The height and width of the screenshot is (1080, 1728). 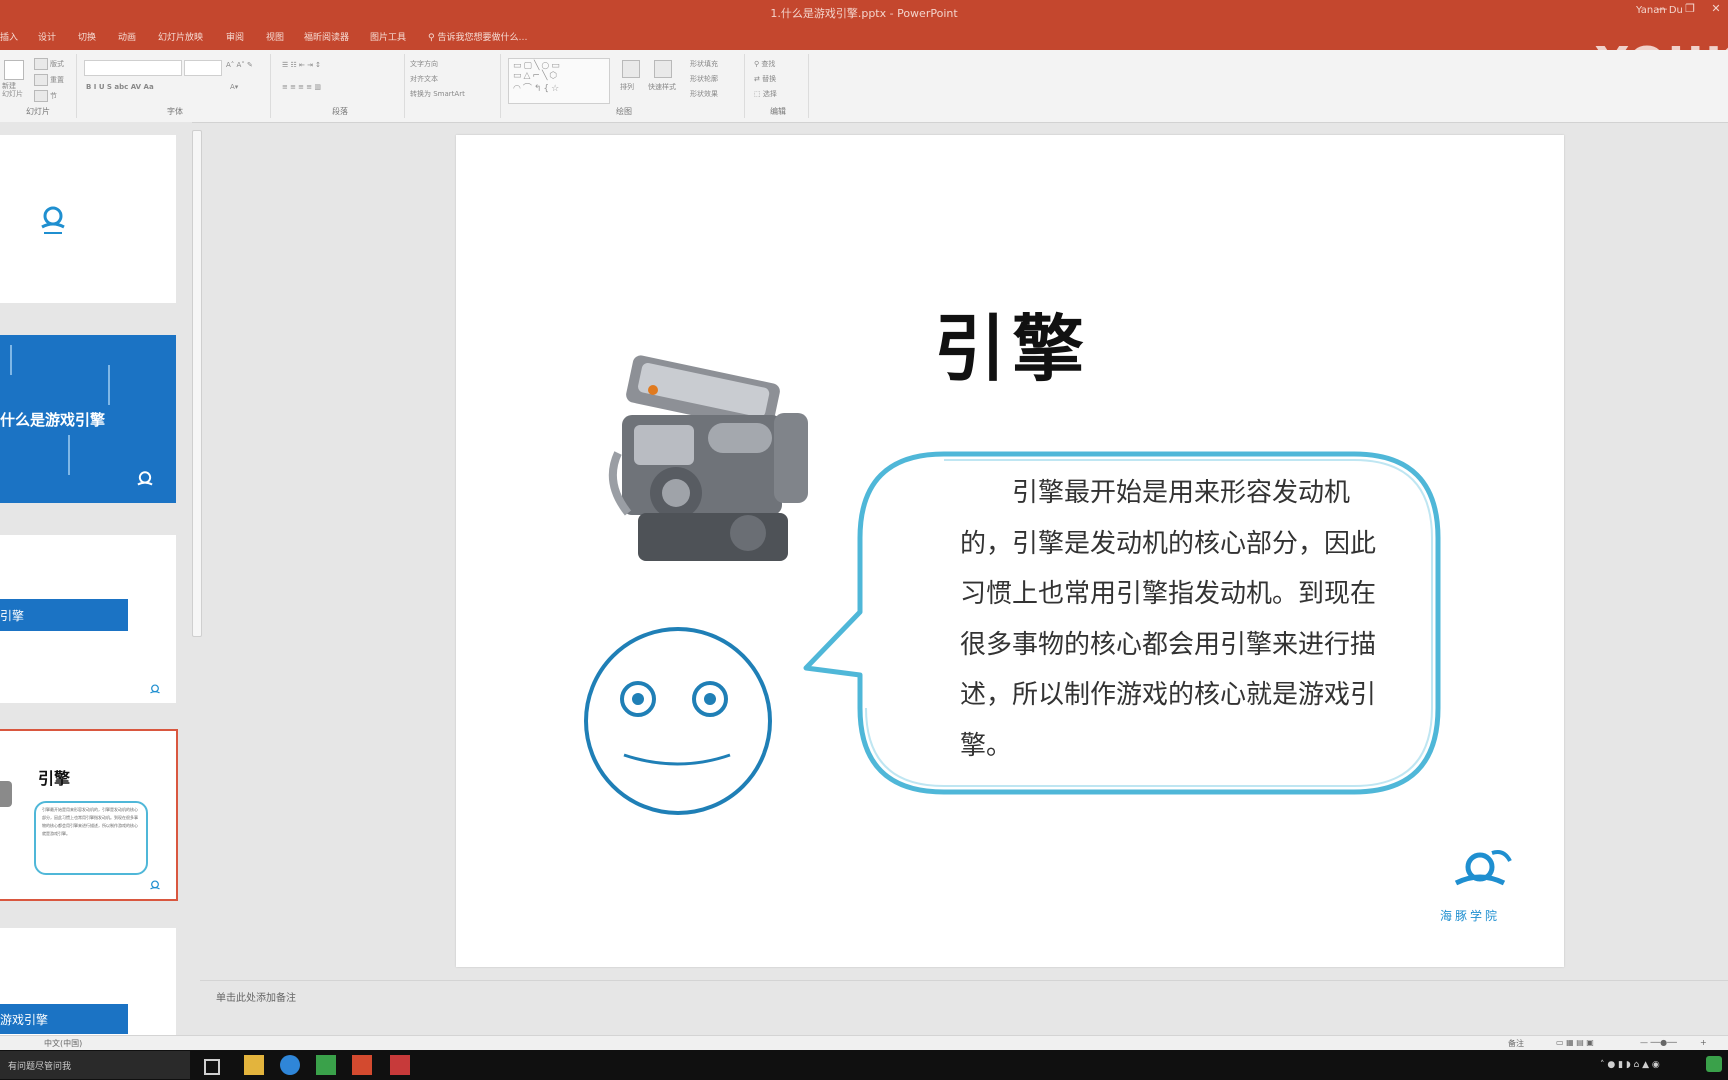 What do you see at coordinates (290, 1065) in the screenshot?
I see `browser-icon` at bounding box center [290, 1065].